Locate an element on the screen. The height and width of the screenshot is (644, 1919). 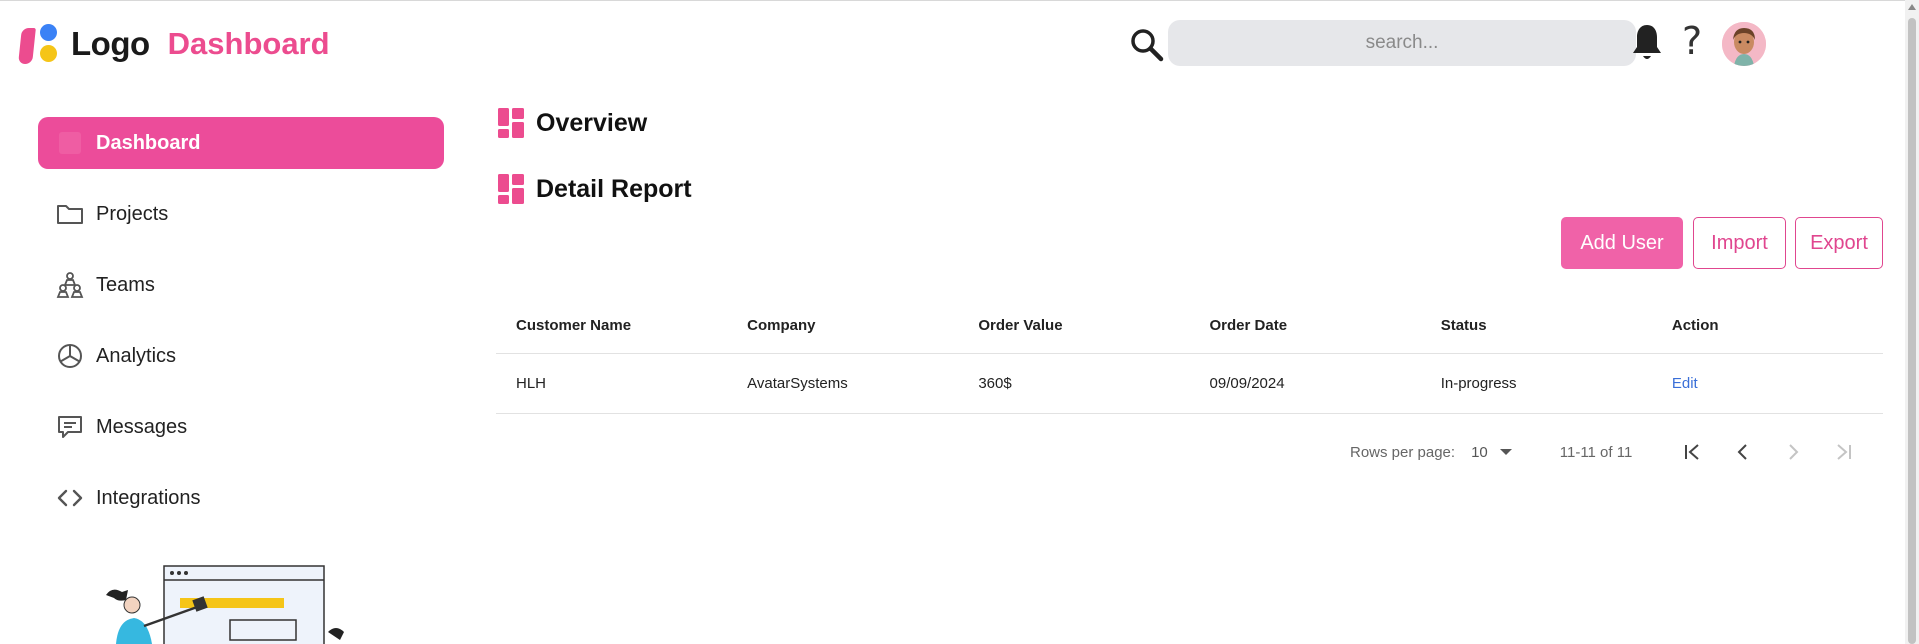
previous-page-icon is located at coordinates (1743, 452).